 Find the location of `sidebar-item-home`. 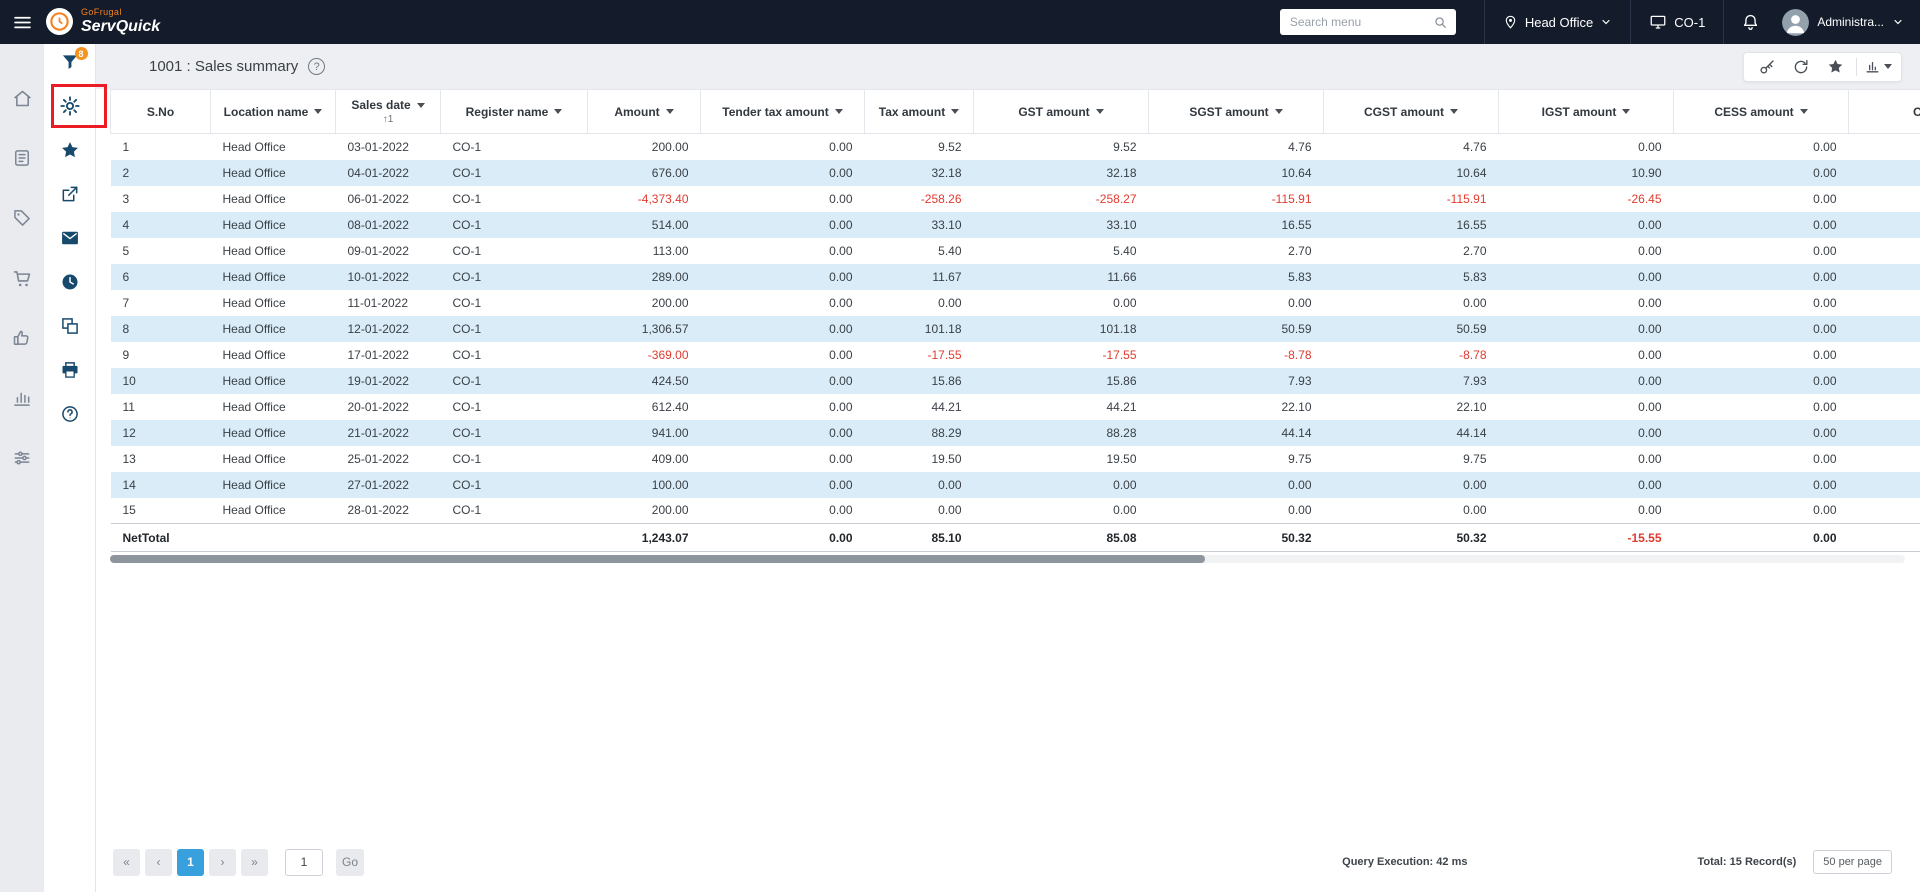

sidebar-item-home is located at coordinates (22, 98).